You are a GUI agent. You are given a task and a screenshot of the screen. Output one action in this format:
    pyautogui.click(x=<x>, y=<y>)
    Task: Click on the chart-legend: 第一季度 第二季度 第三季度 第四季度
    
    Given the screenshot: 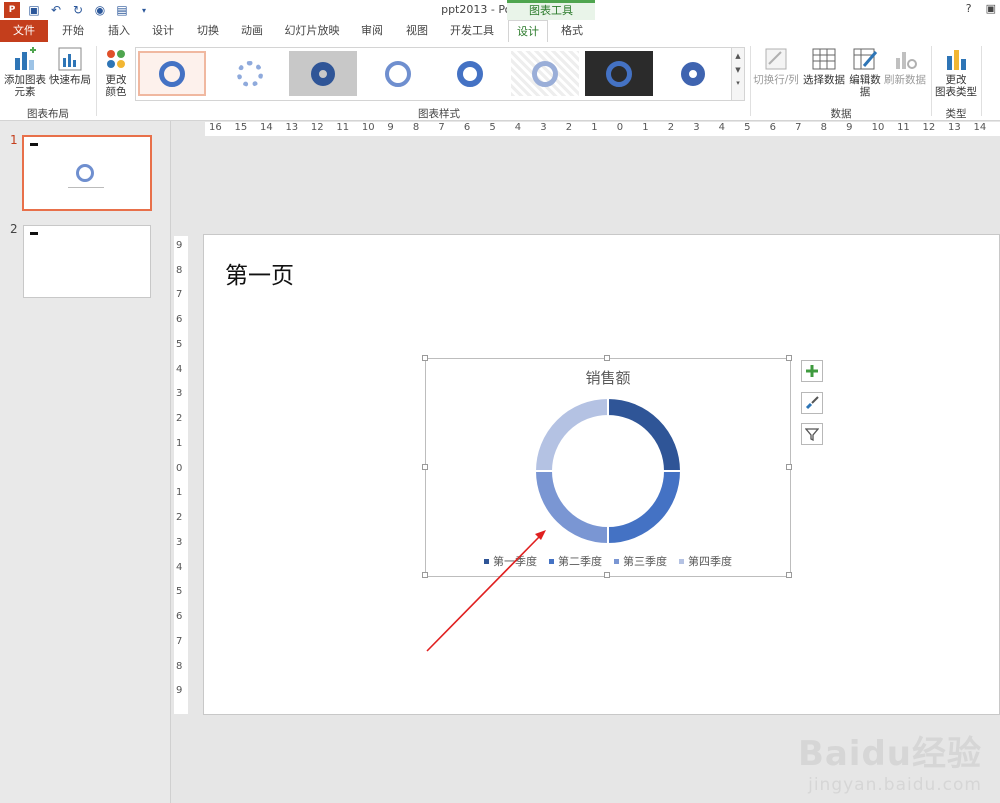 What is the action you would take?
    pyautogui.click(x=608, y=561)
    